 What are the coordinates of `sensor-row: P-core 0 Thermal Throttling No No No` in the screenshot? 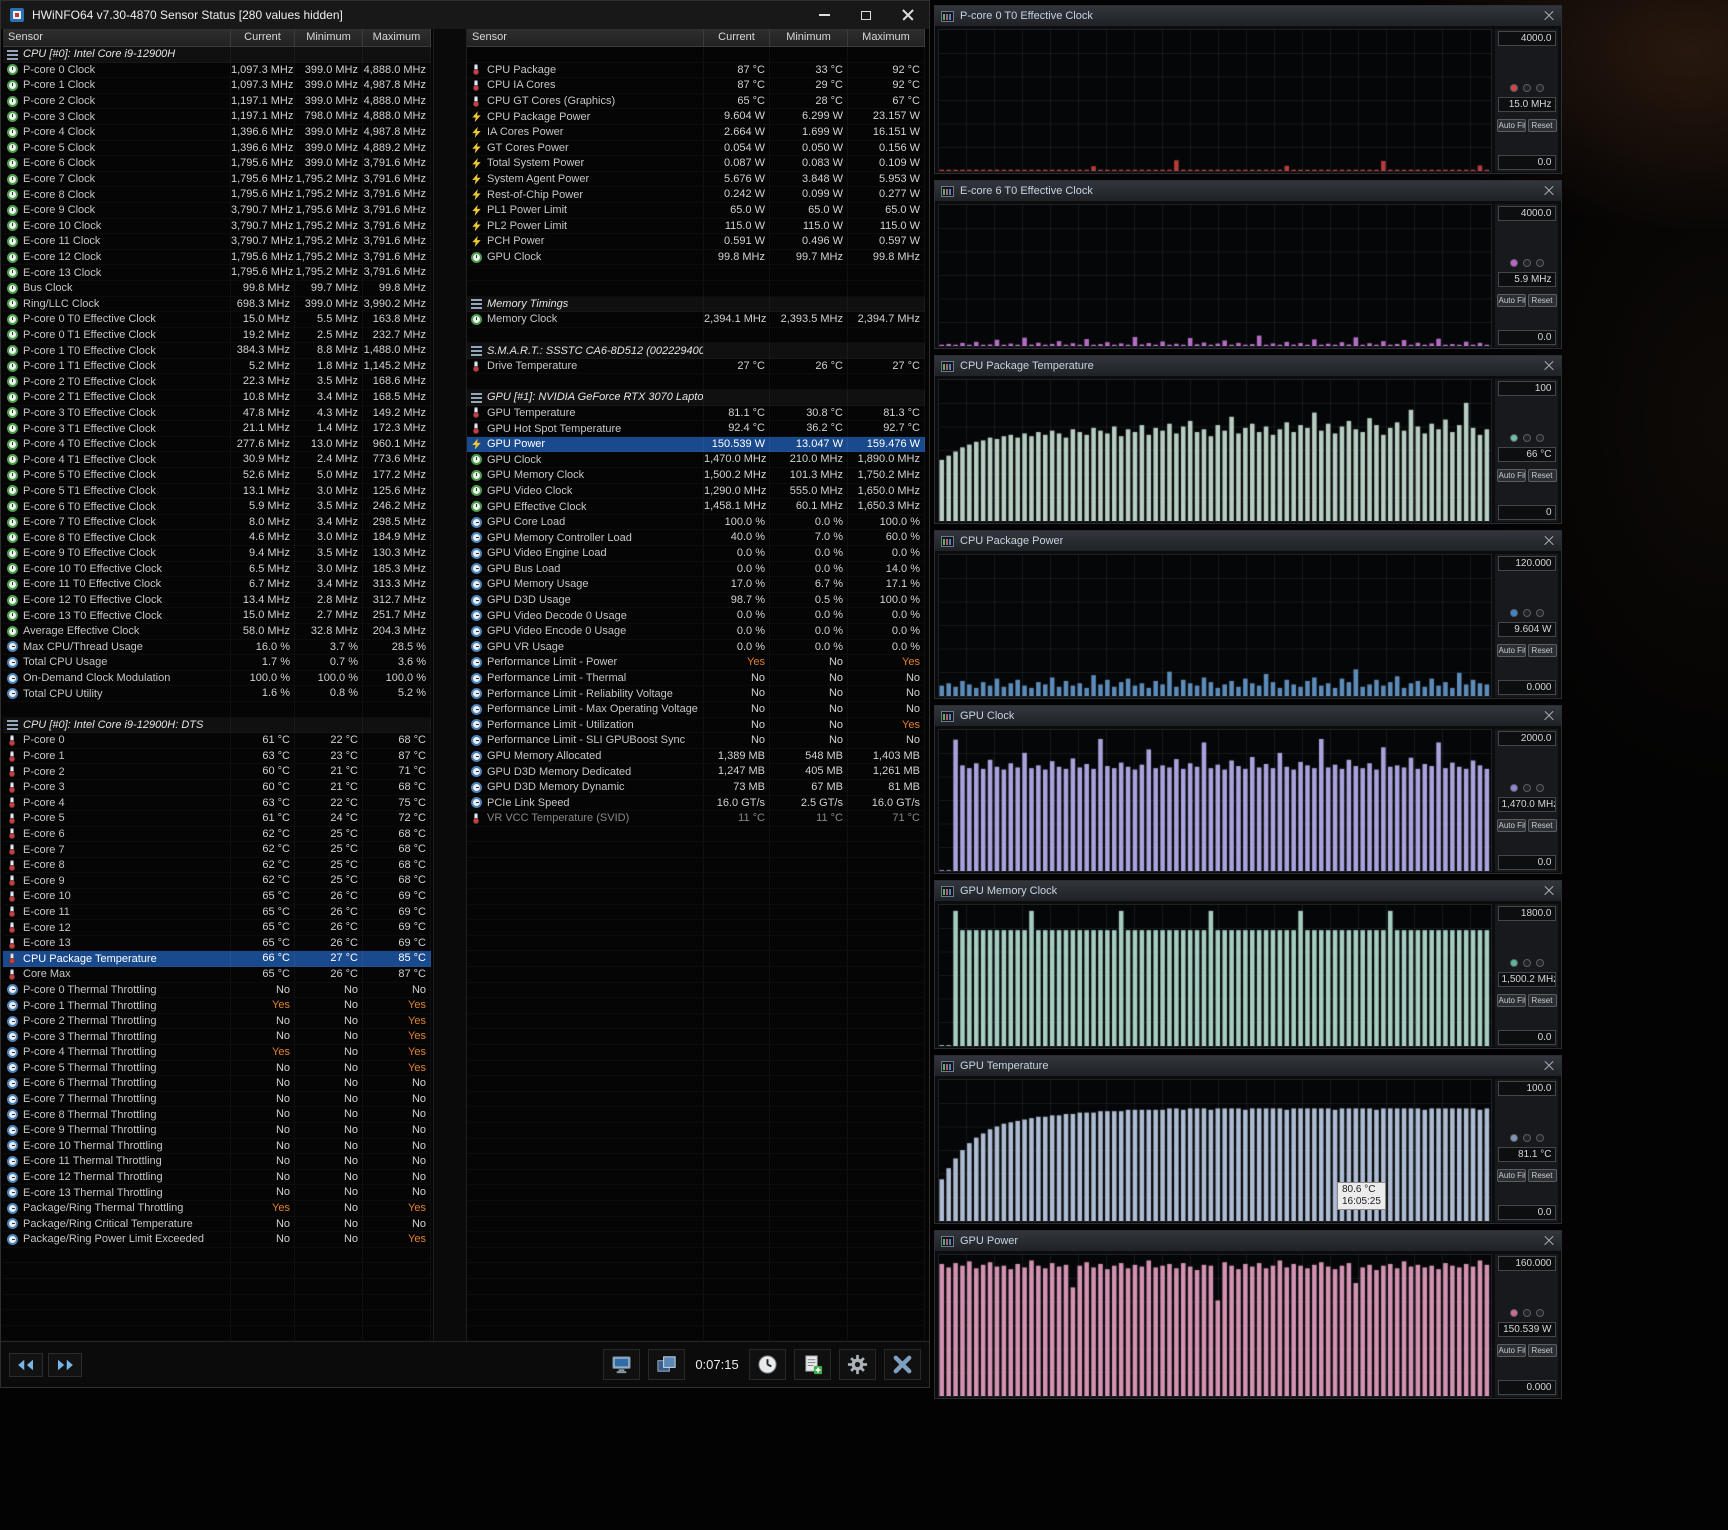 It's located at (217, 990).